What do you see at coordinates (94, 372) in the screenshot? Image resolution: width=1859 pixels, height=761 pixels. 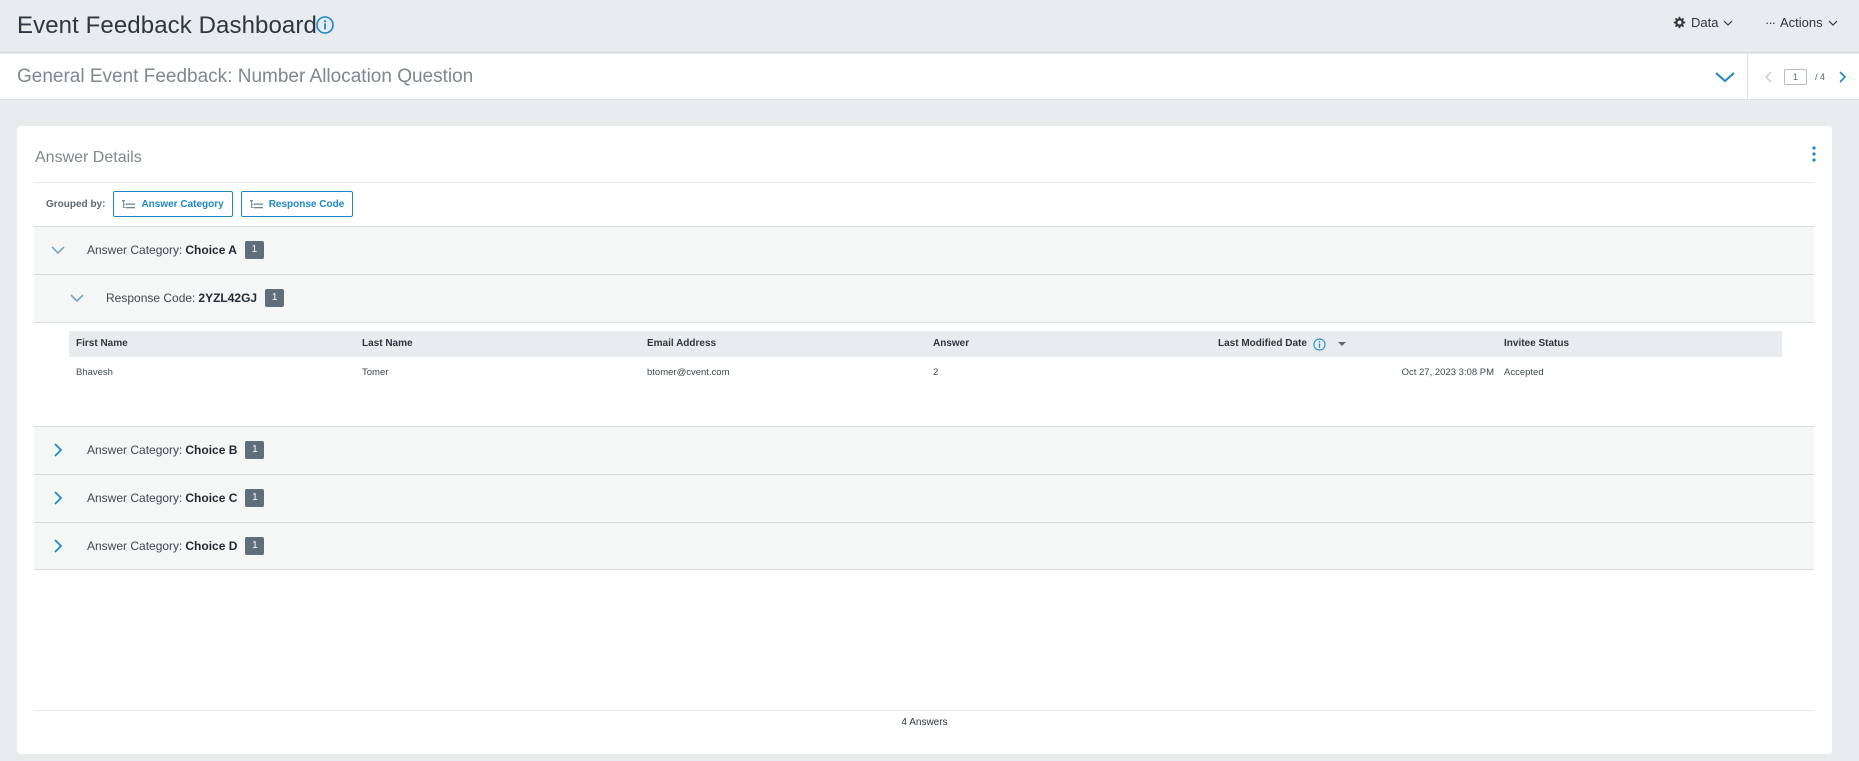 I see `cell-first-name: Bhavesh` at bounding box center [94, 372].